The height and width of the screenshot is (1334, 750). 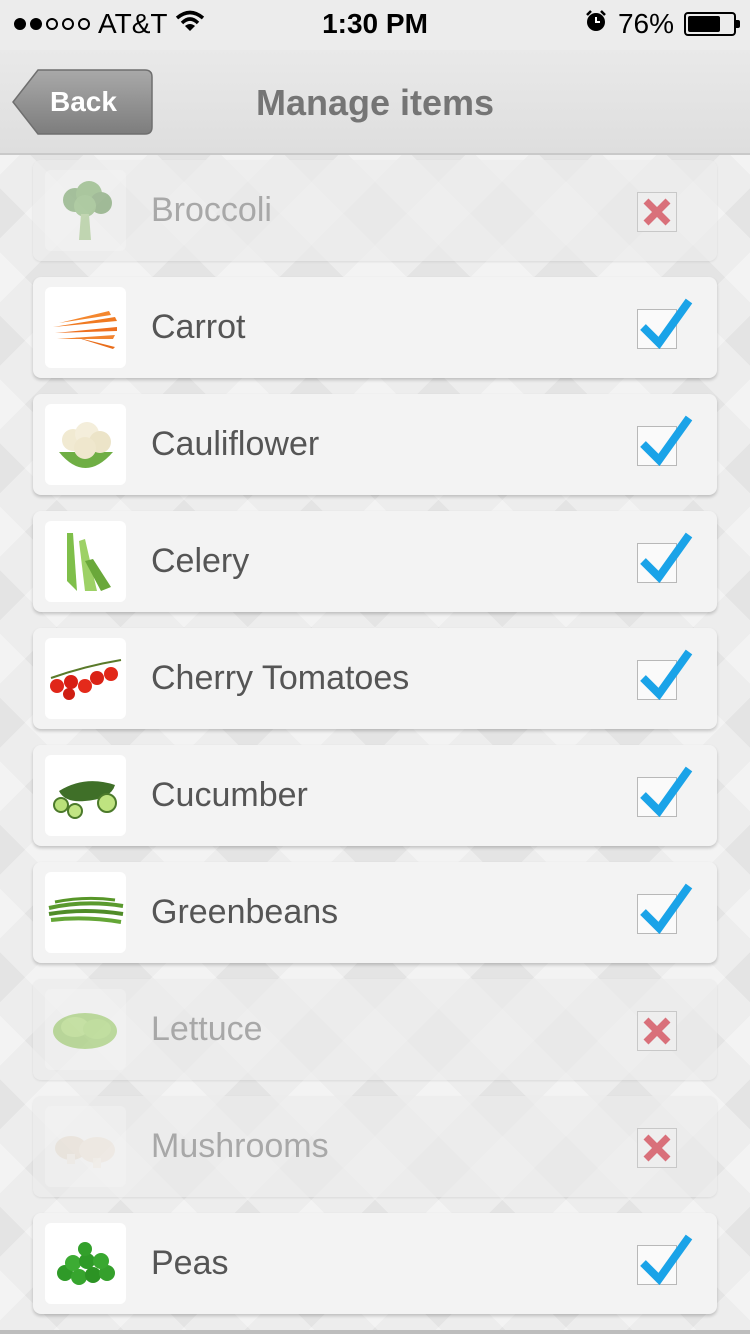 I want to click on list-item: Mushrooms, so click(x=375, y=1146).